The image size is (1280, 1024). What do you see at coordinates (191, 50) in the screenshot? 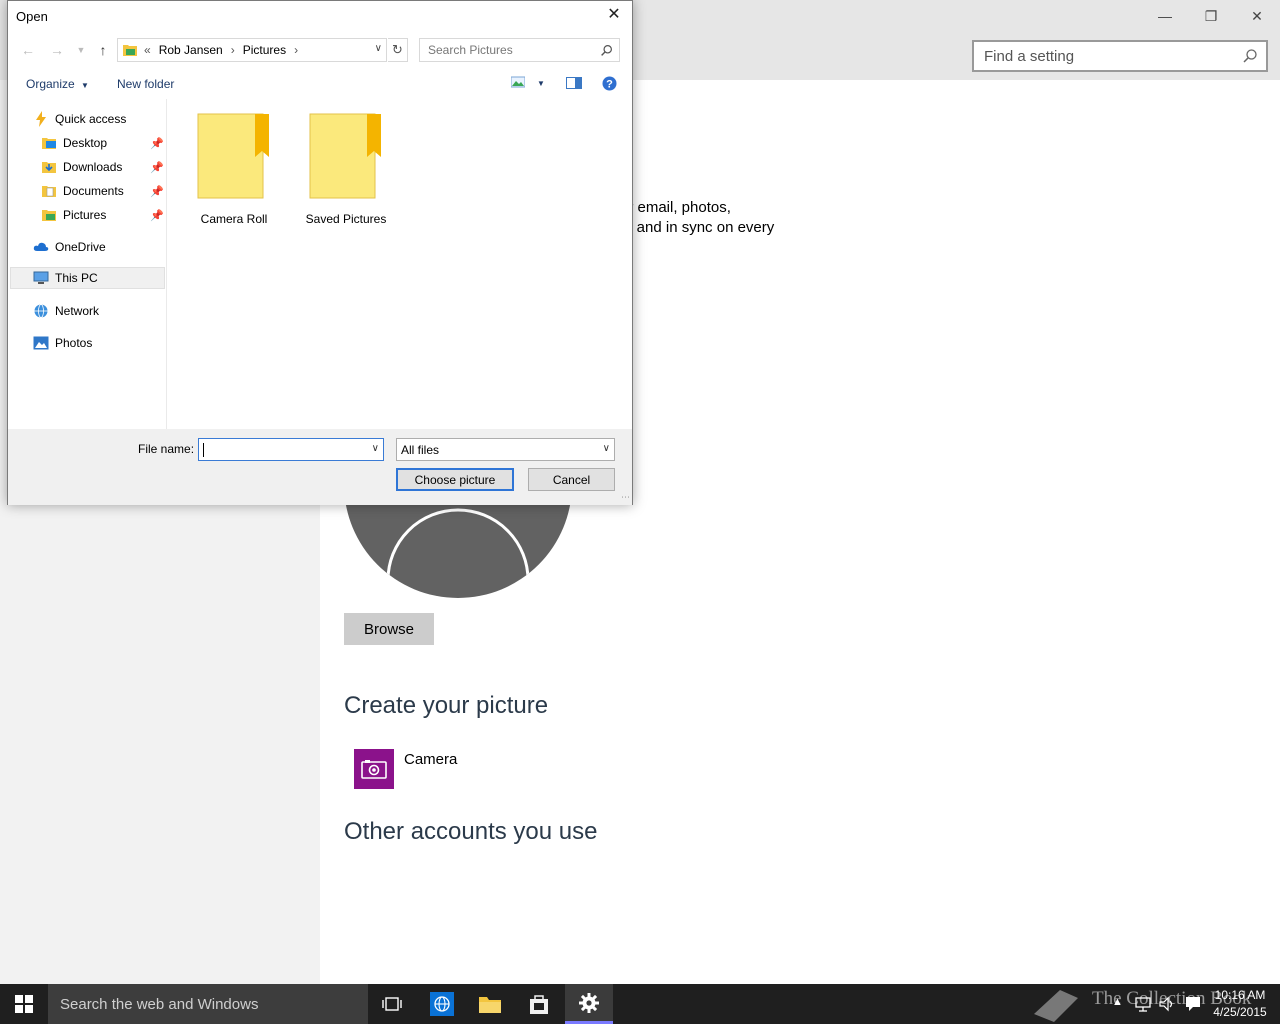
I see `breadcrumb-item-rob-jansen: Rob Jansen` at bounding box center [191, 50].